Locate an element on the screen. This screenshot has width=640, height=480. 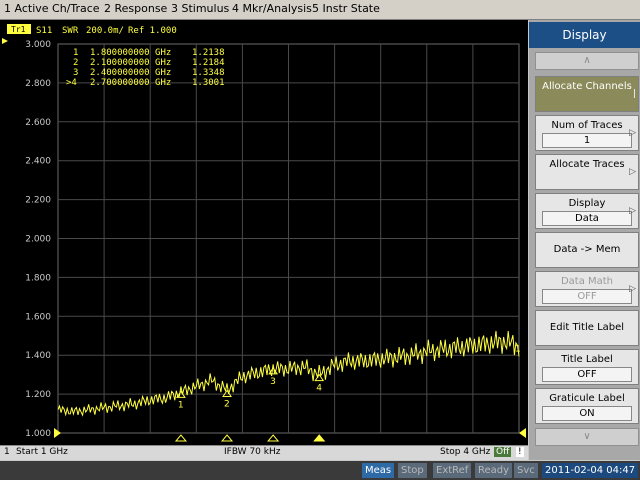
warning-bang: ! is located at coordinates (520, 452).